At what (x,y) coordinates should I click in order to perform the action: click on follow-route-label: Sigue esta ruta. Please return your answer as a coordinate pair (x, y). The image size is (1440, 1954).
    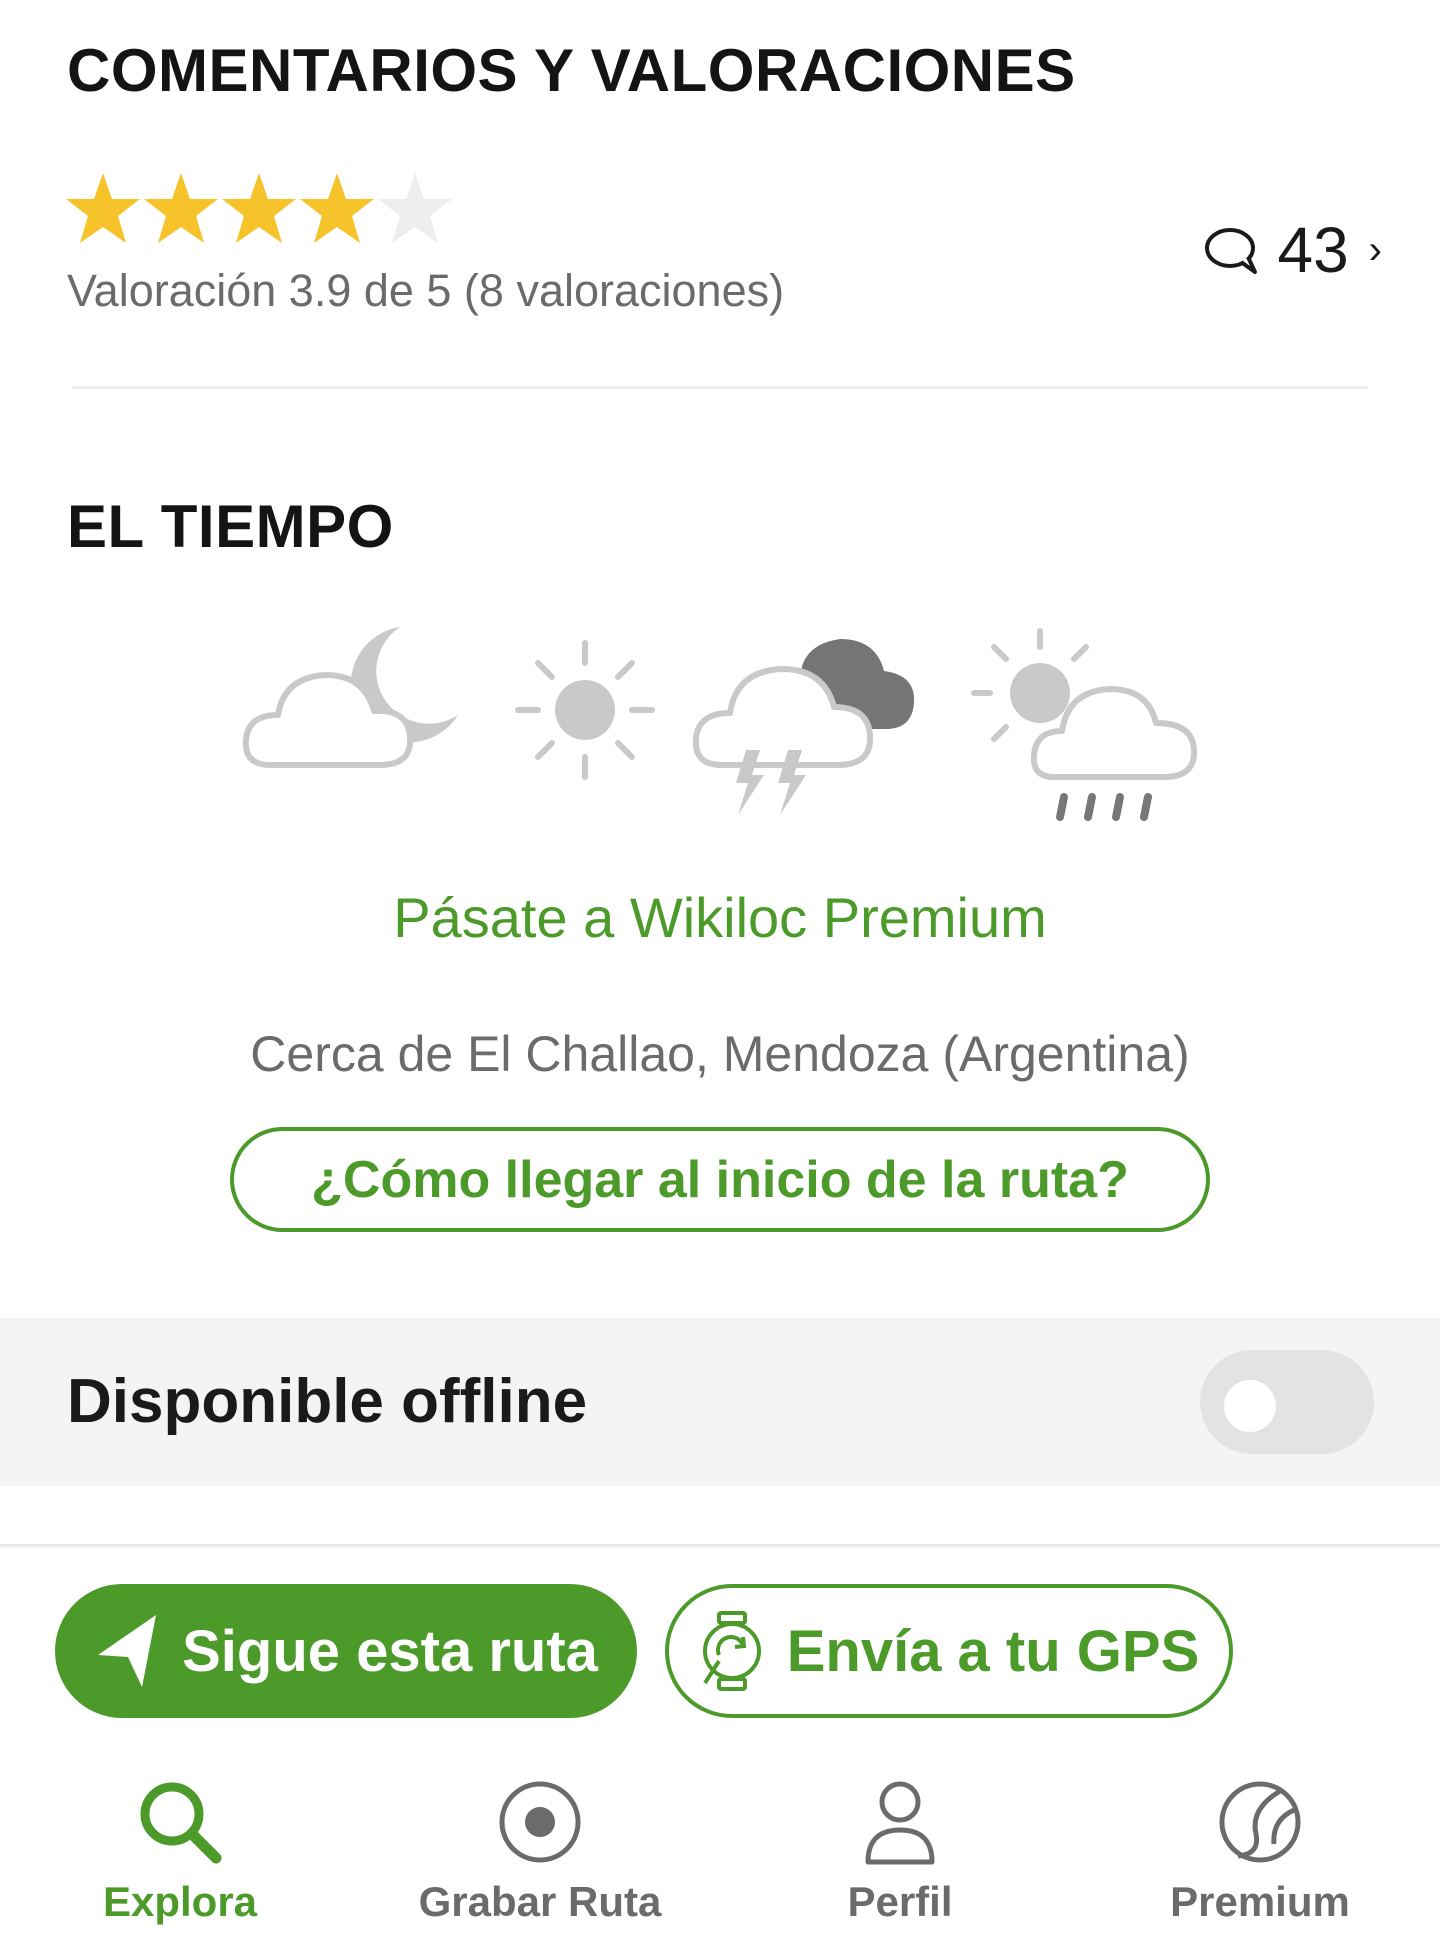
    Looking at the image, I should click on (390, 1651).